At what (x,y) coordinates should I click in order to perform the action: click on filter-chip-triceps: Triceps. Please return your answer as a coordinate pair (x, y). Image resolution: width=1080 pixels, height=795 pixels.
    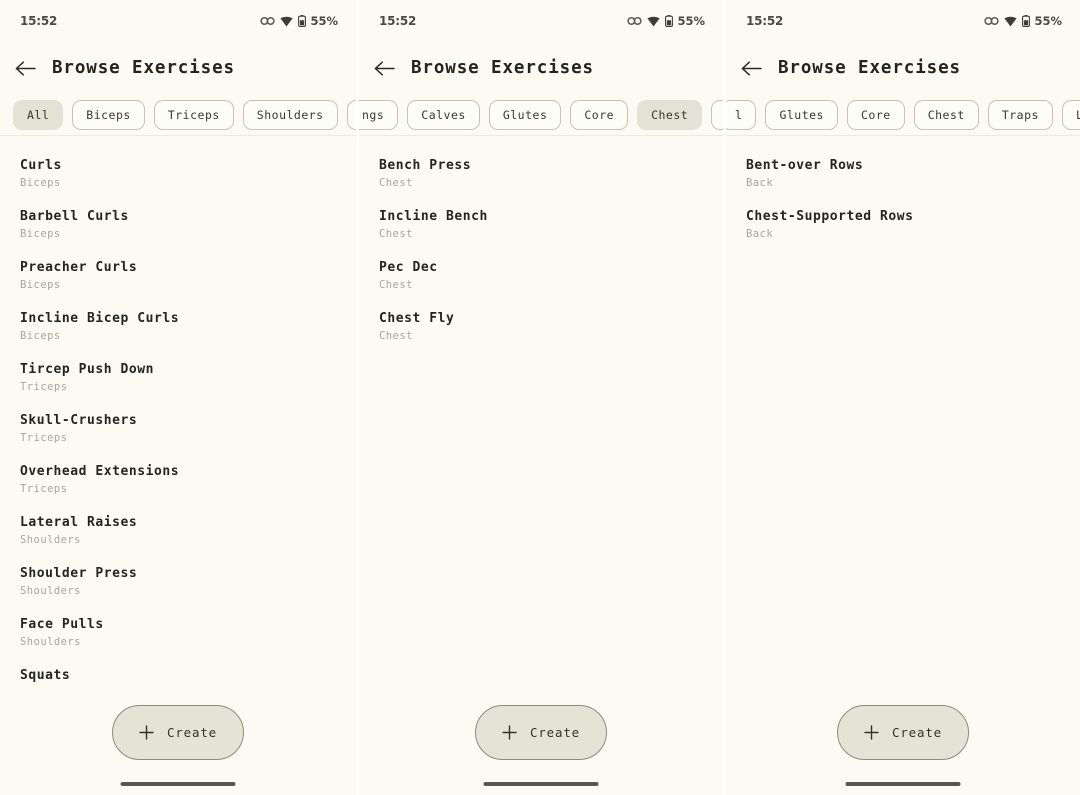
    Looking at the image, I should click on (193, 115).